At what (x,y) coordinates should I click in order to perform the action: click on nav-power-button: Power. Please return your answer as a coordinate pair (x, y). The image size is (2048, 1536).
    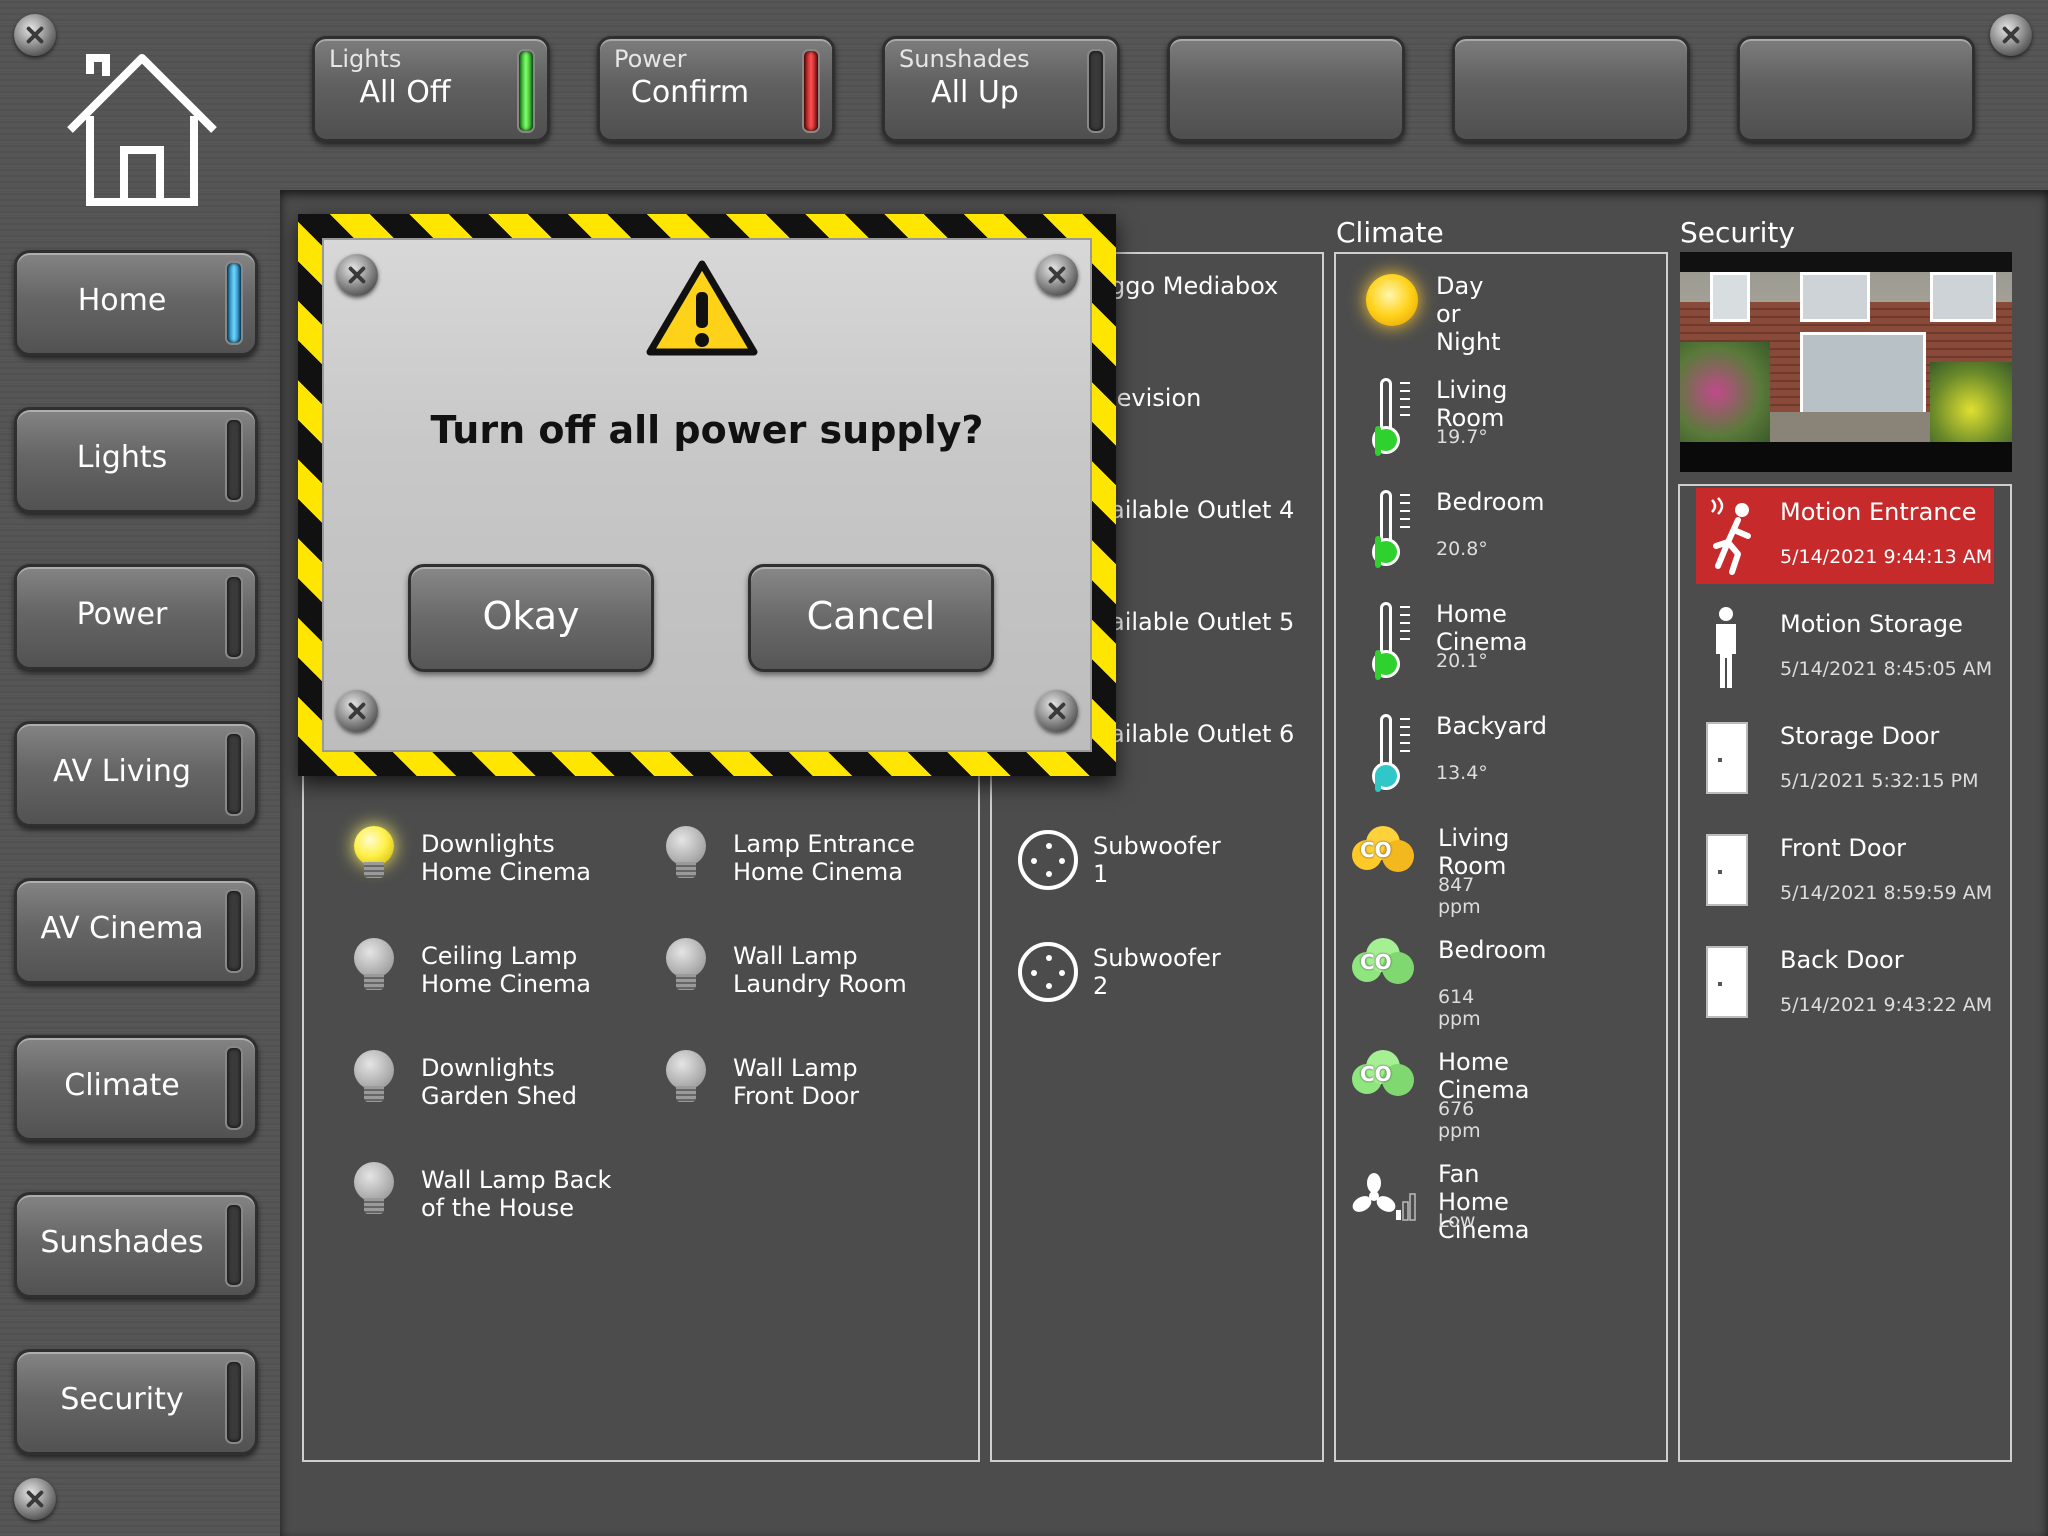
    Looking at the image, I should click on (136, 617).